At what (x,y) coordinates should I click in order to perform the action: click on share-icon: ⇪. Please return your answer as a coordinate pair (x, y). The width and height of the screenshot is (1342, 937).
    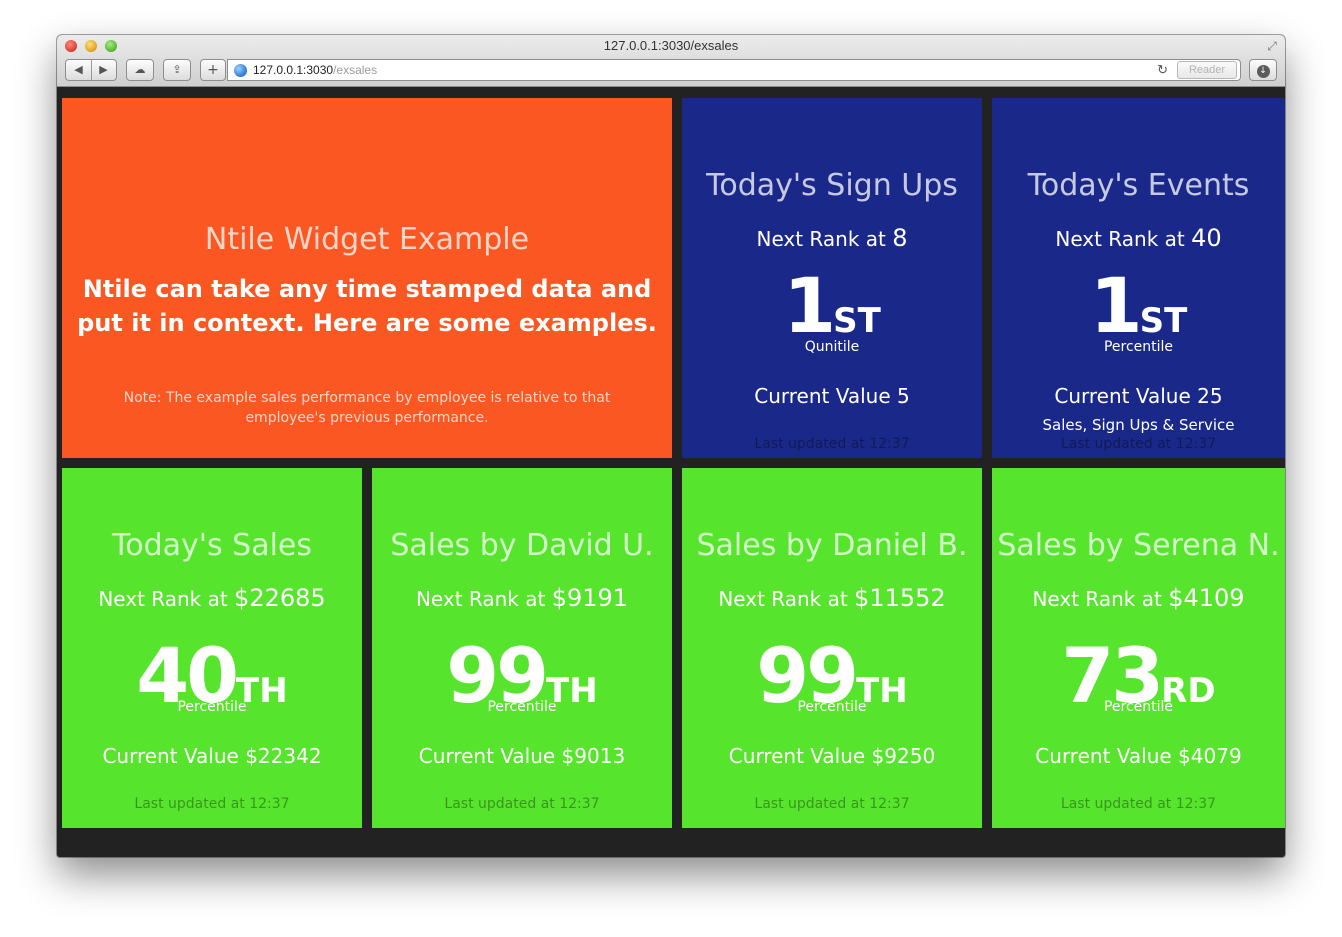
    Looking at the image, I should click on (177, 69).